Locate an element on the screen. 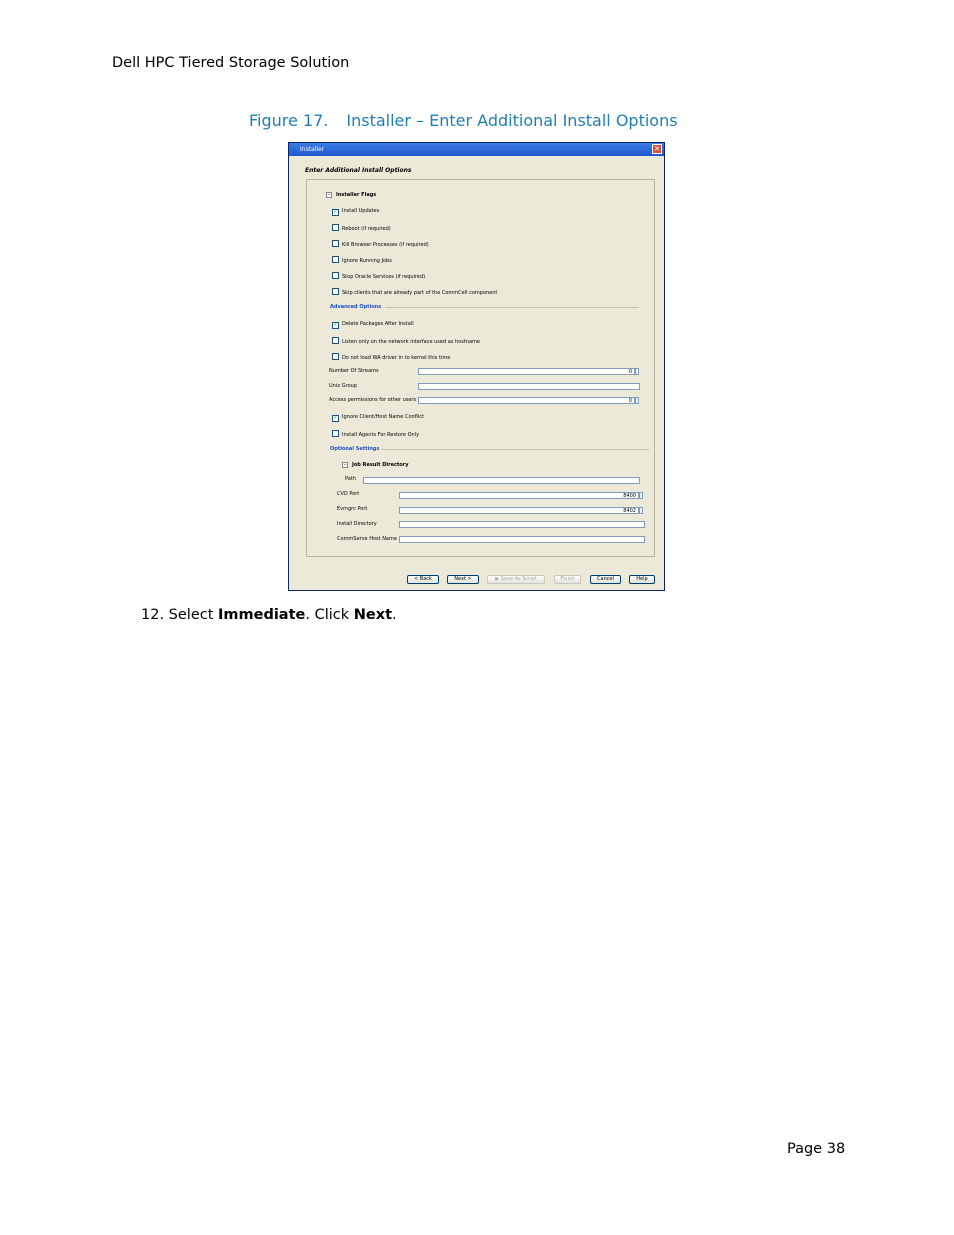 The width and height of the screenshot is (954, 1235). step-immediate: Immediate is located at coordinates (262, 615).